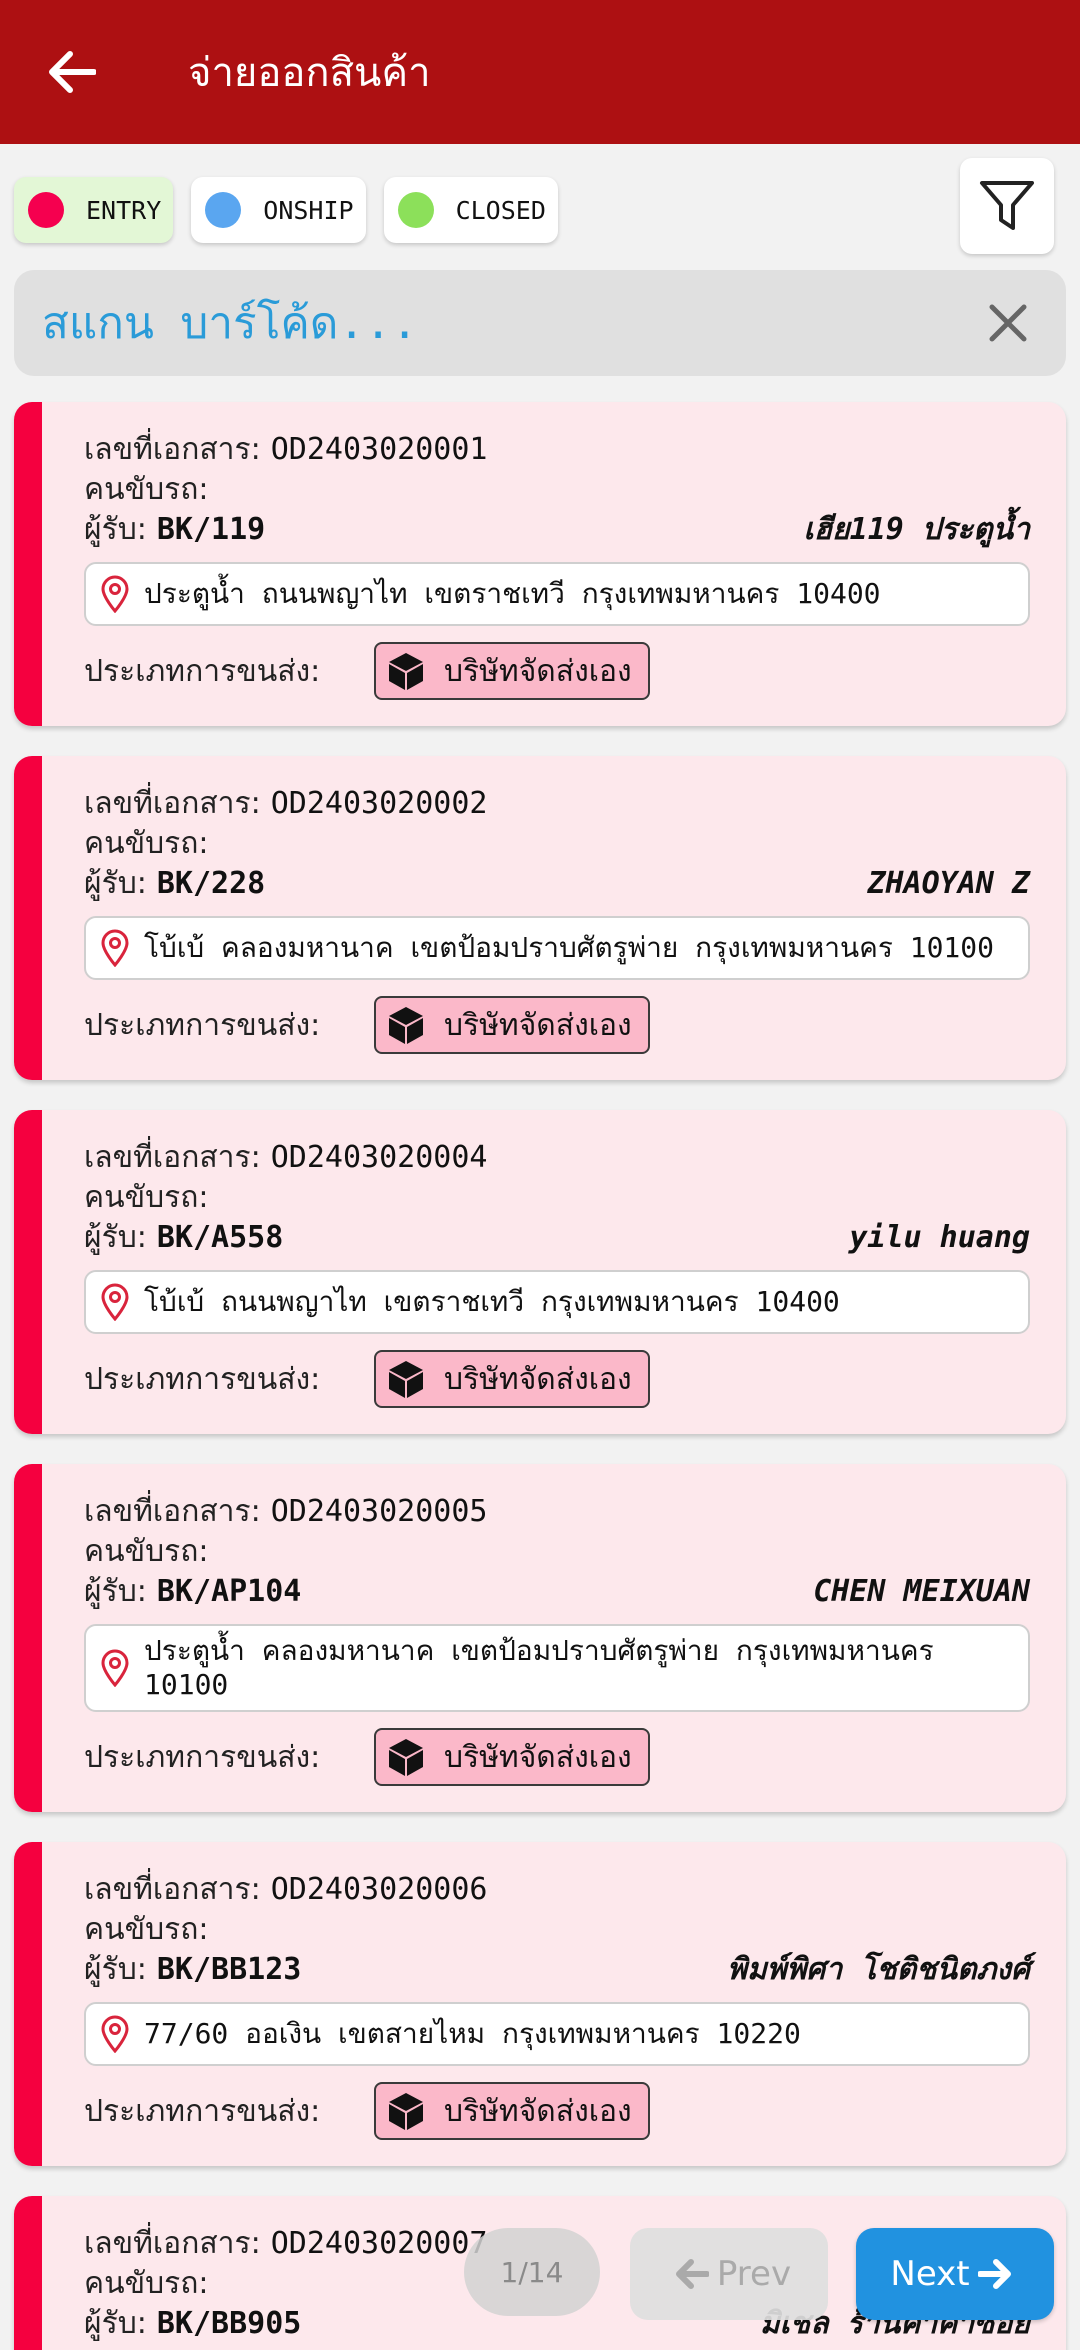 Image resolution: width=1080 pixels, height=2350 pixels. Describe the element at coordinates (379, 1889) in the screenshot. I see `doc-no-value: OD2403020006` at that location.